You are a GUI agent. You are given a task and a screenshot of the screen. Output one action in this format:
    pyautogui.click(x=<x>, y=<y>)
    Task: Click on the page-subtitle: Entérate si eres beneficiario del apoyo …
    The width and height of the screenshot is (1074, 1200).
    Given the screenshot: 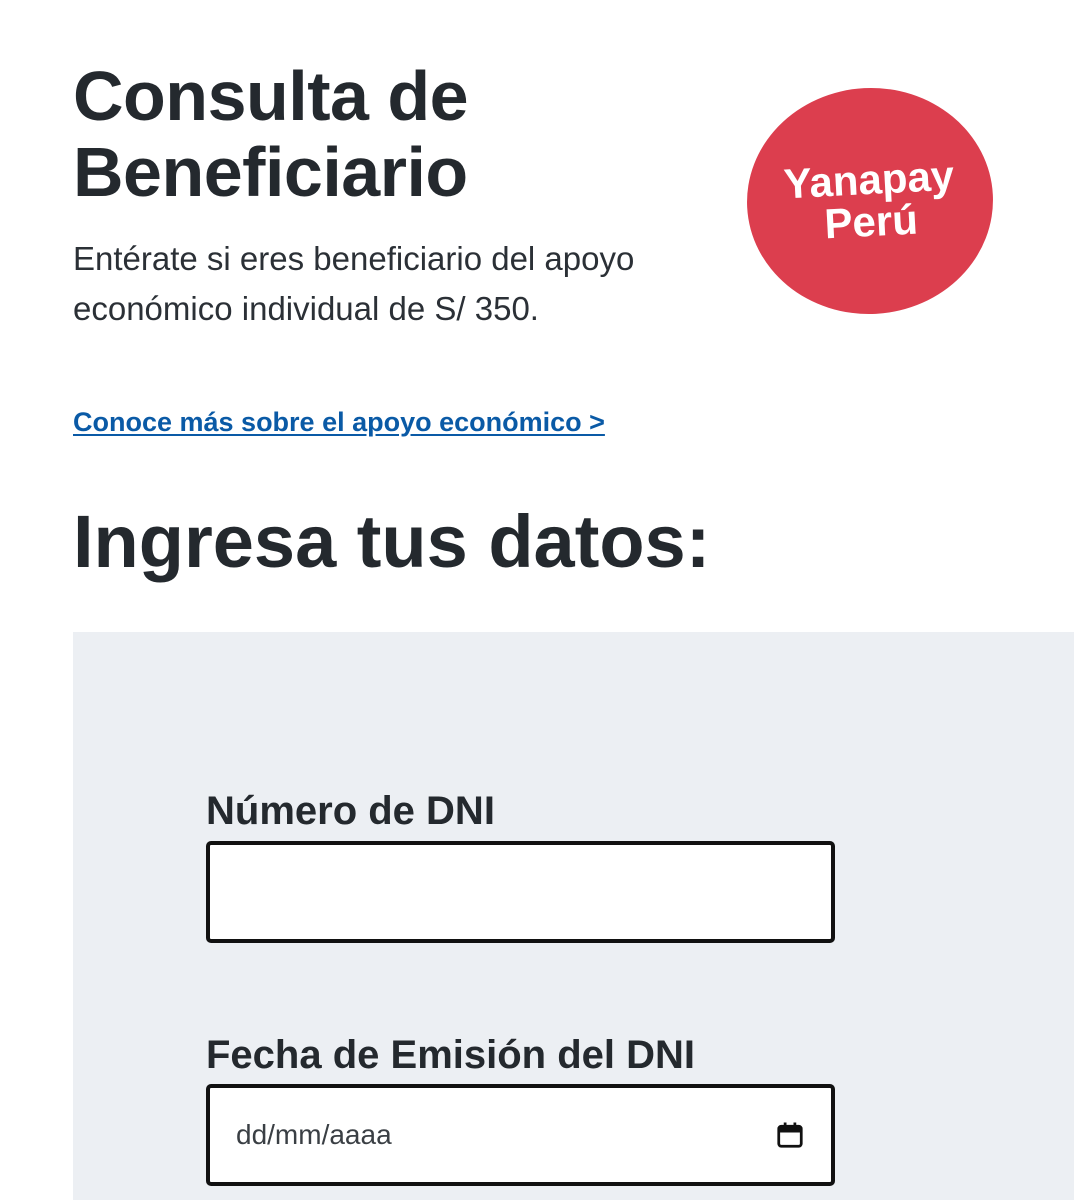 What is the action you would take?
    pyautogui.click(x=354, y=283)
    